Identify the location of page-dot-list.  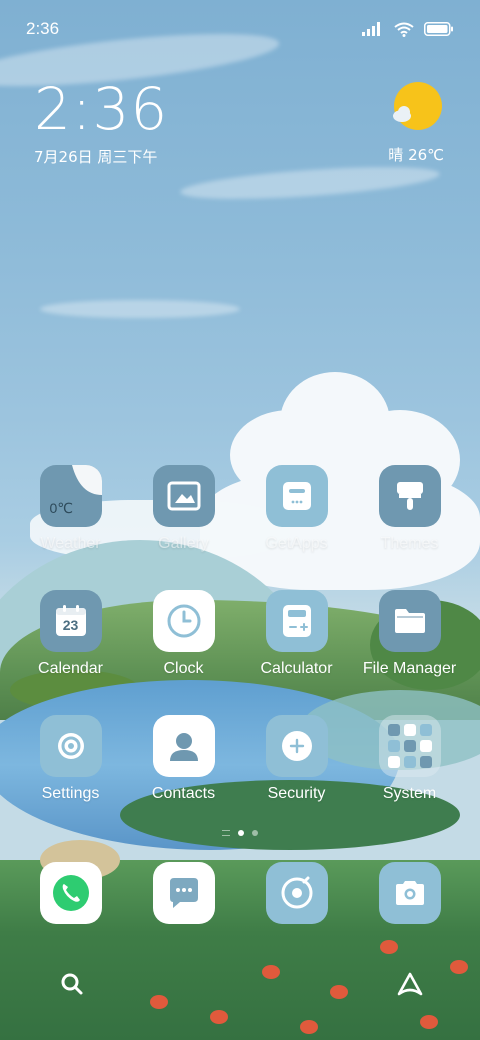
(226, 833).